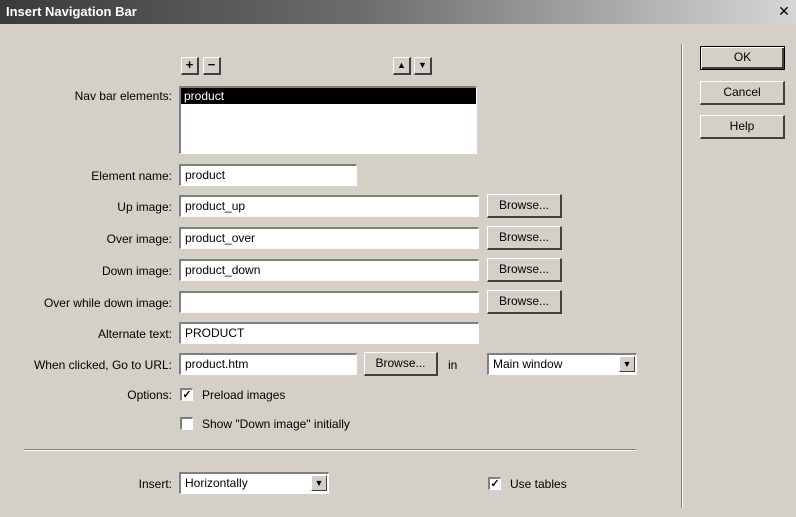 Image resolution: width=796 pixels, height=517 pixels. Describe the element at coordinates (268, 175) in the screenshot. I see `element-name-field: product` at that location.